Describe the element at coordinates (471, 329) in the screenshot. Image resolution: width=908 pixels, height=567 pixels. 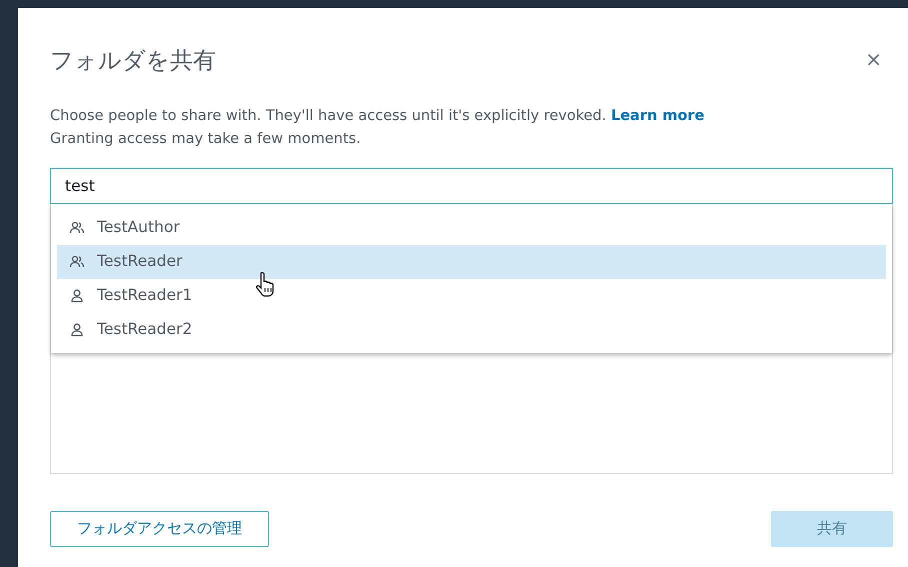
I see `suggestion-item: TestReader2` at that location.